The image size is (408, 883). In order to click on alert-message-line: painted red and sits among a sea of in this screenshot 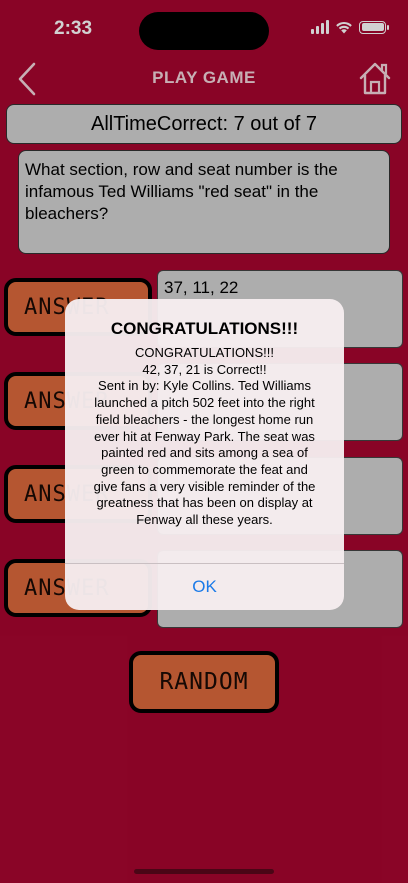, I will do `click(204, 453)`.